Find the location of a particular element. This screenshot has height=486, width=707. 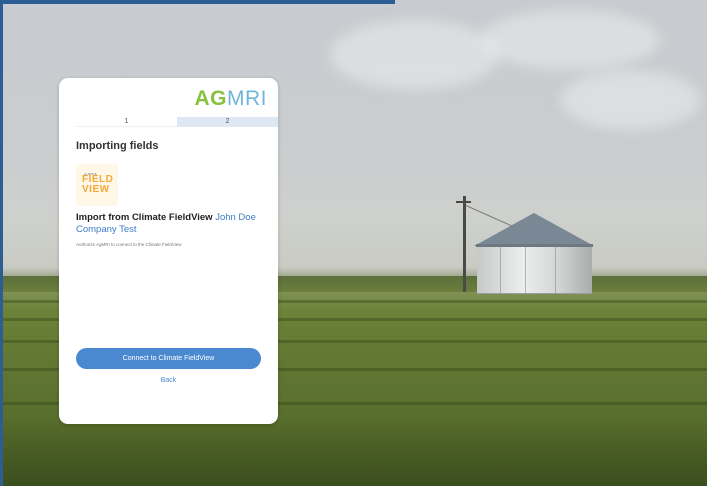

agmri-logo: AGMRI is located at coordinates (231, 99).